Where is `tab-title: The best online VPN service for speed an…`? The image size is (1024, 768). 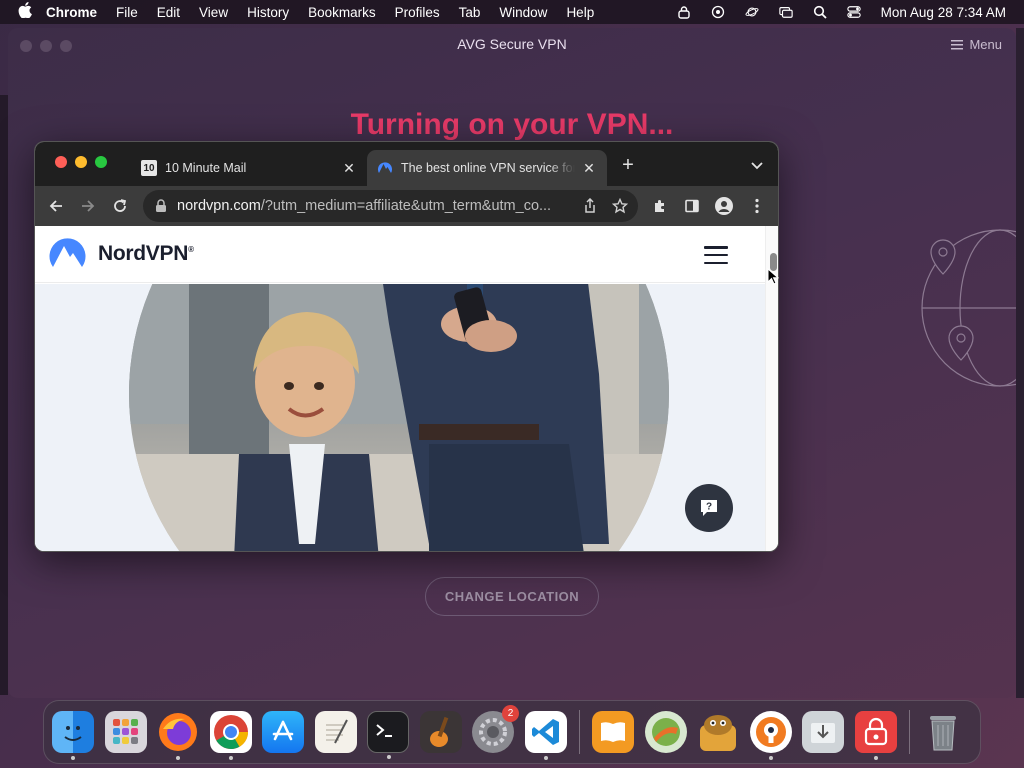 tab-title: The best online VPN service for speed an… is located at coordinates (488, 168).